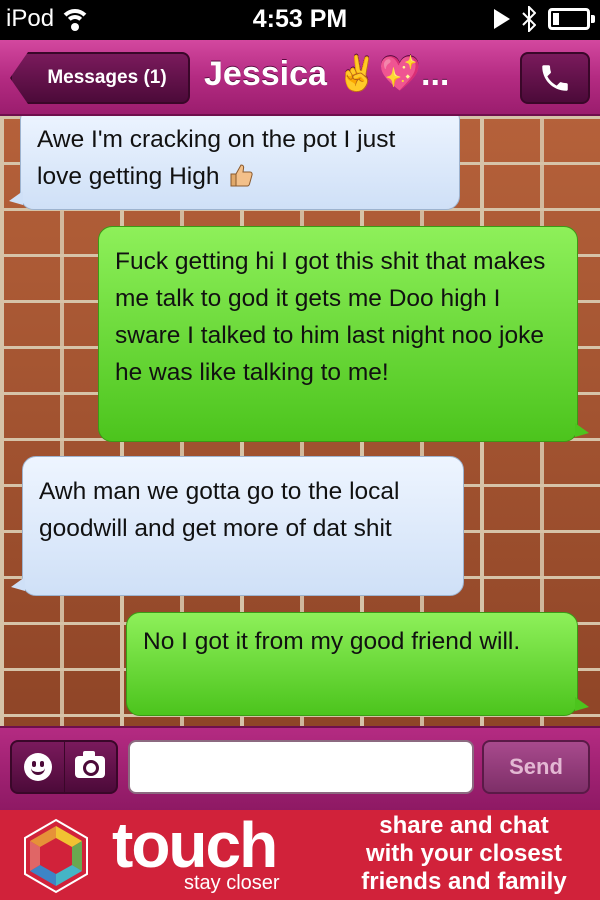 This screenshot has width=600, height=900. Describe the element at coordinates (195, 845) in the screenshot. I see `ad-brand: touch` at that location.